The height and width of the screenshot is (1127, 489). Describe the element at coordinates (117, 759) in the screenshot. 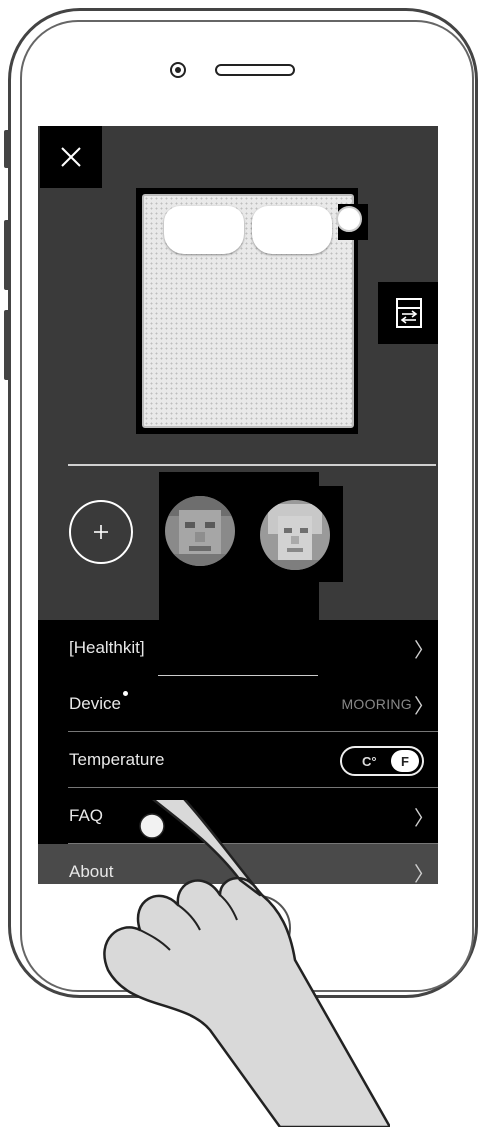

I see `menu-item-label: Temperature` at that location.